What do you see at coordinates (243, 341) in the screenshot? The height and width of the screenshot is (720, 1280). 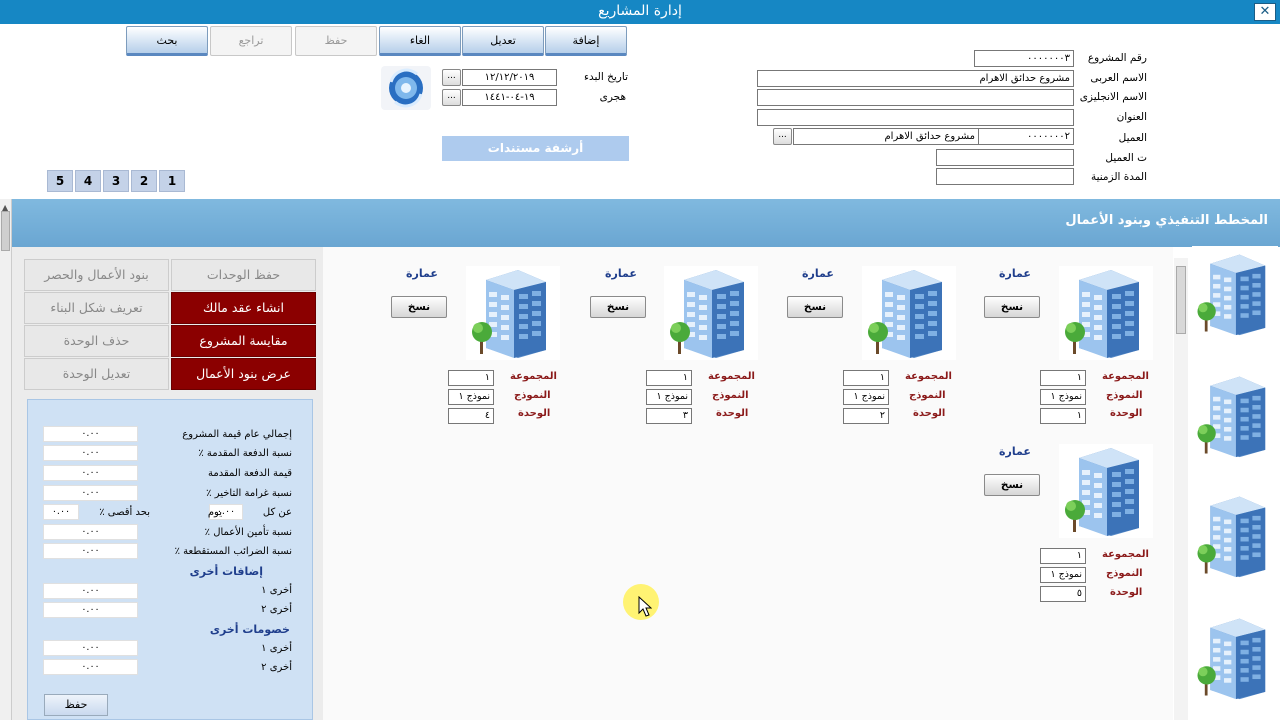 I see `project-measurement-button: مقايسة المشروع` at bounding box center [243, 341].